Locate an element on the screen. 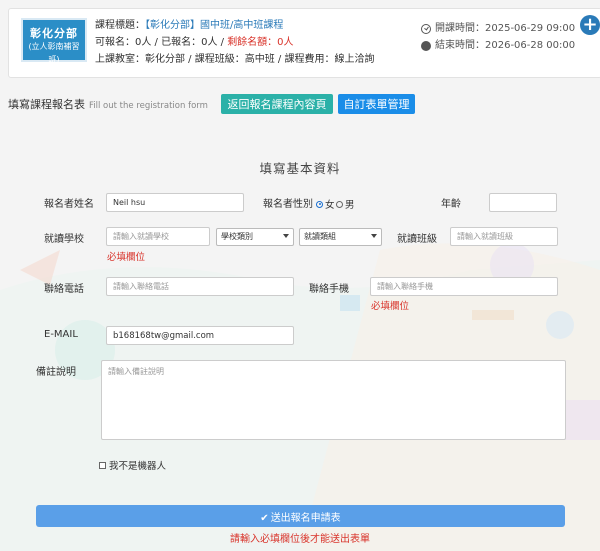  school-type-value: 學校類別 is located at coordinates (237, 236).